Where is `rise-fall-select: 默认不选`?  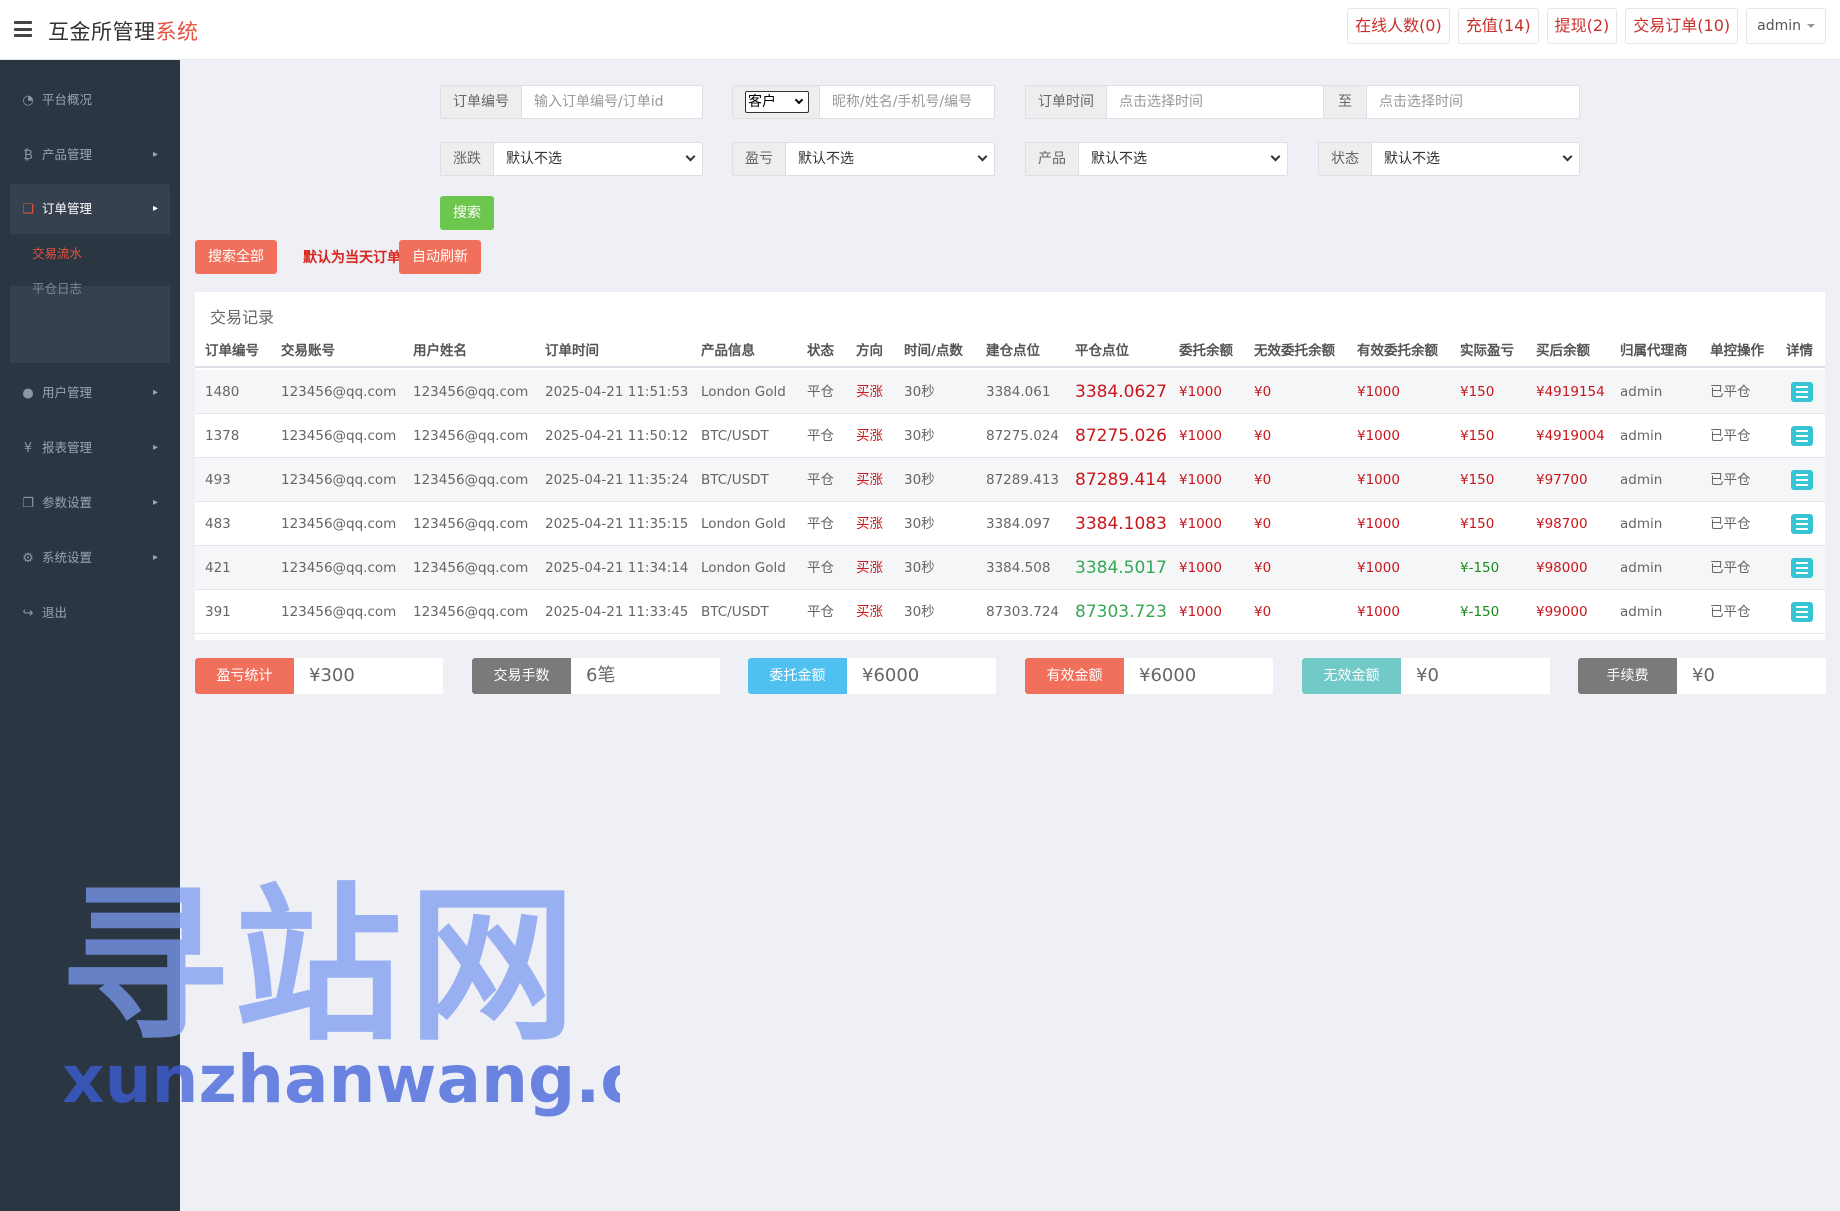 rise-fall-select: 默认不选 is located at coordinates (598, 159).